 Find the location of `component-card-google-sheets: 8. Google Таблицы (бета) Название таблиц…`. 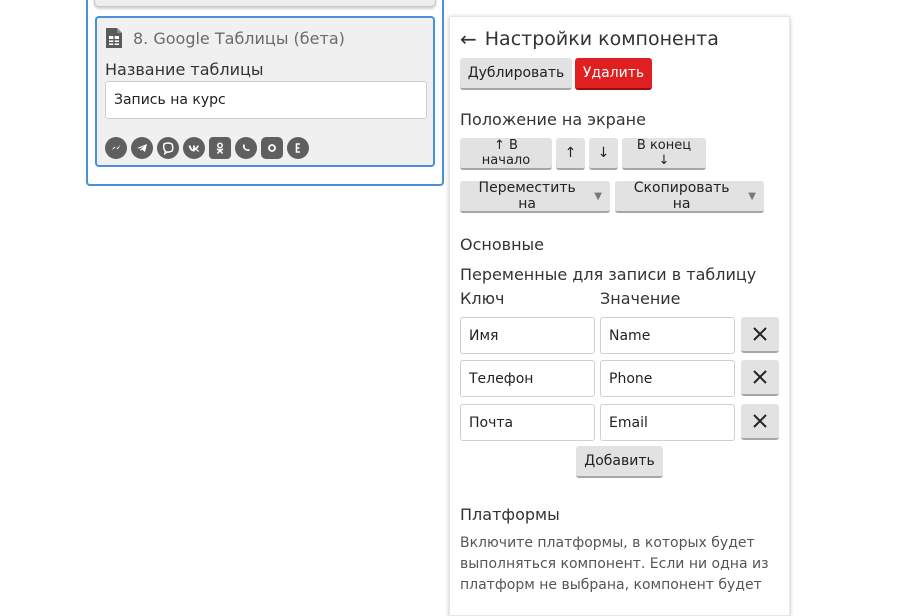

component-card-google-sheets: 8. Google Таблицы (бета) Название таблиц… is located at coordinates (265, 91).